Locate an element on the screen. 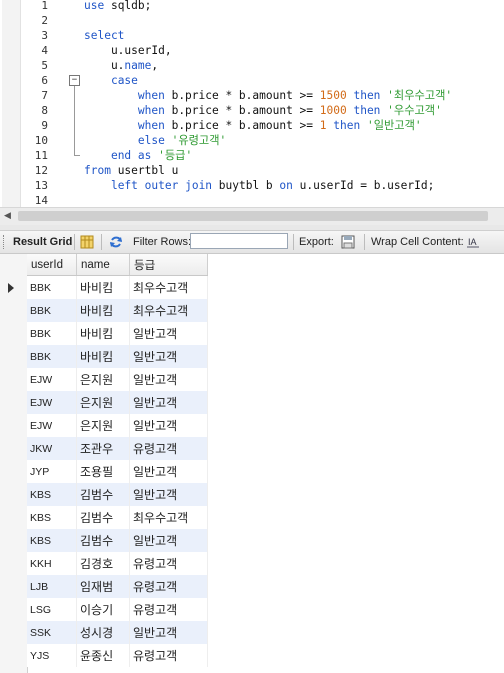 The image size is (504, 673). result-grid-tab: Result Grid is located at coordinates (42, 242).